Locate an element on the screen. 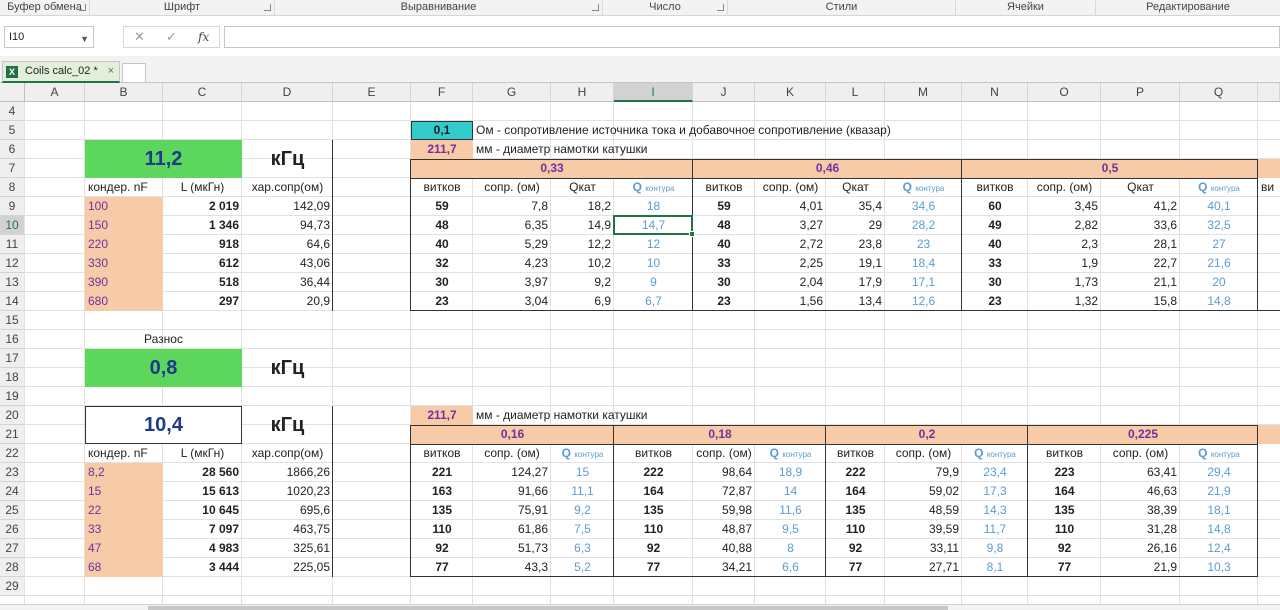 The image size is (1280, 610). qcircuit-cell: 11,6 is located at coordinates (790, 510).